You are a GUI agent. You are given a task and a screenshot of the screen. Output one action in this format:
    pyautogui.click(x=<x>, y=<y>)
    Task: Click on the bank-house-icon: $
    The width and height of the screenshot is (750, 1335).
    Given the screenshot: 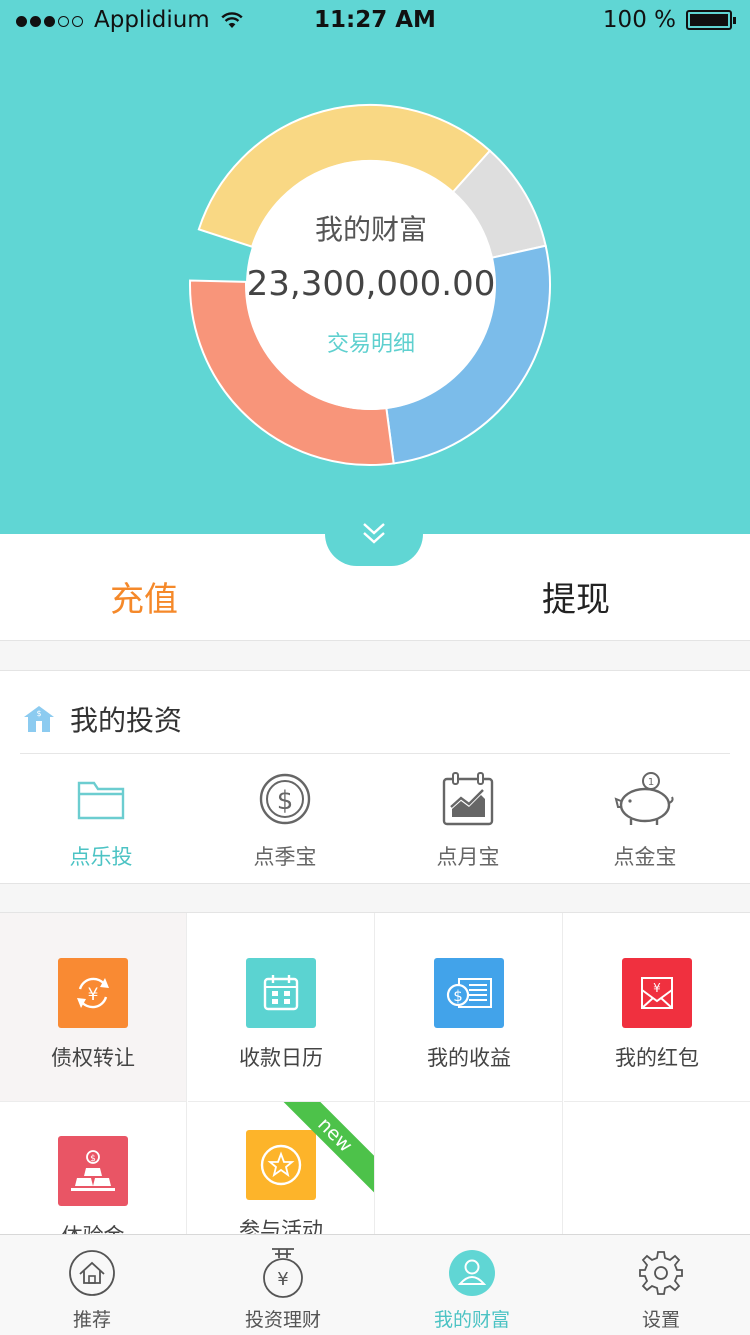 What is the action you would take?
    pyautogui.click(x=39, y=719)
    